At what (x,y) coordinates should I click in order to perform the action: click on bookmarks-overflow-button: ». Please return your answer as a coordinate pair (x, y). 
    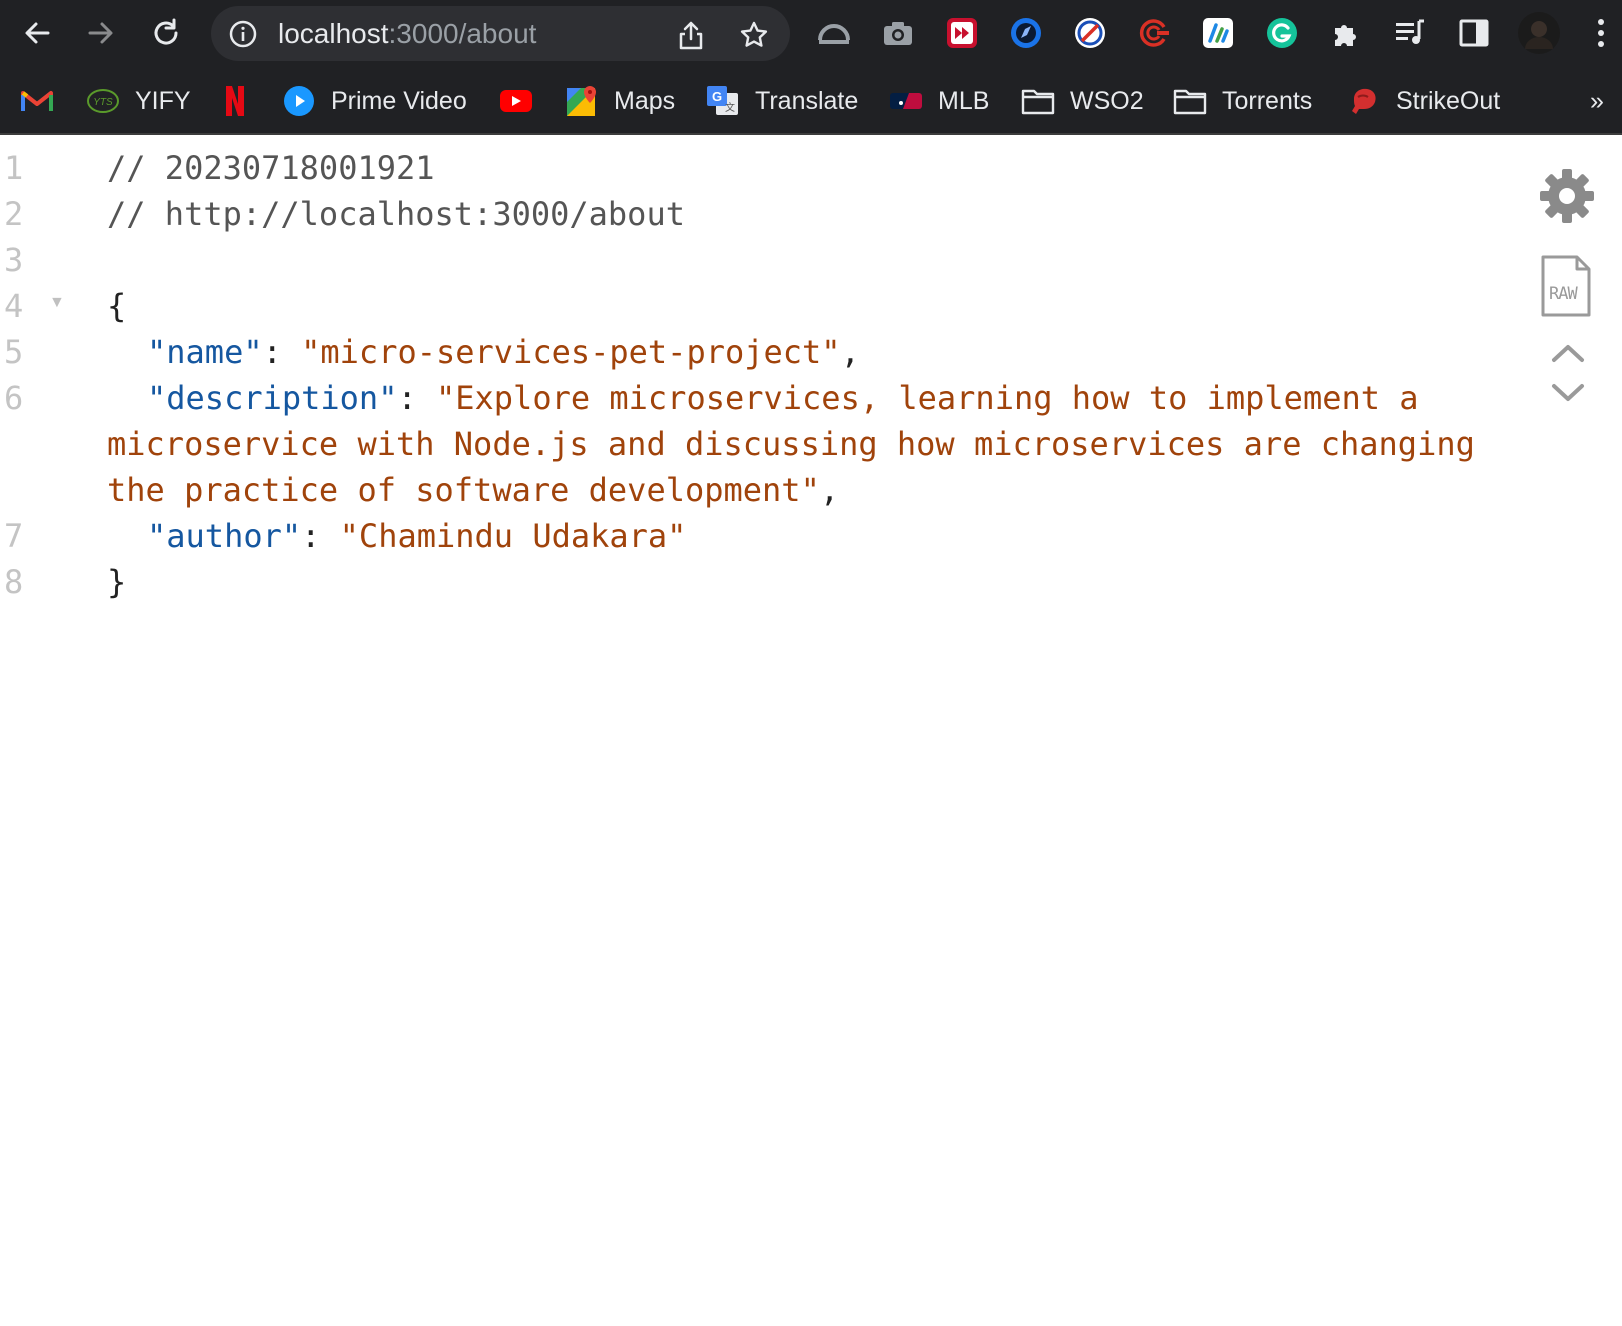
    Looking at the image, I should click on (1597, 101).